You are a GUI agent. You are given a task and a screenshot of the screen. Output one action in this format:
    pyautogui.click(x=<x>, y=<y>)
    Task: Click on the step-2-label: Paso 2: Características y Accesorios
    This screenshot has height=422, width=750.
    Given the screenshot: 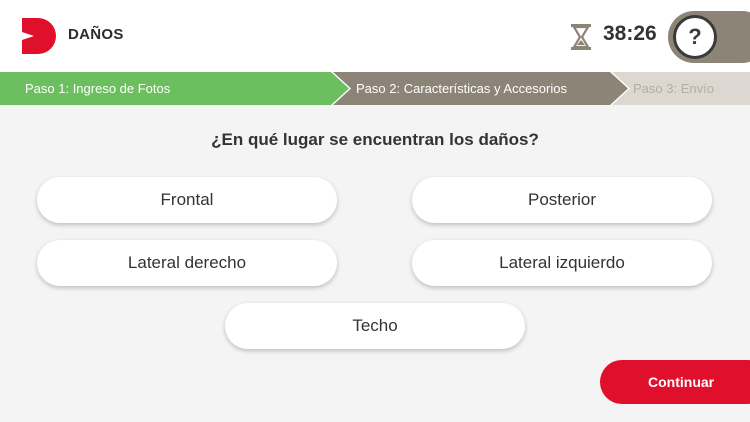 What is the action you would take?
    pyautogui.click(x=461, y=88)
    